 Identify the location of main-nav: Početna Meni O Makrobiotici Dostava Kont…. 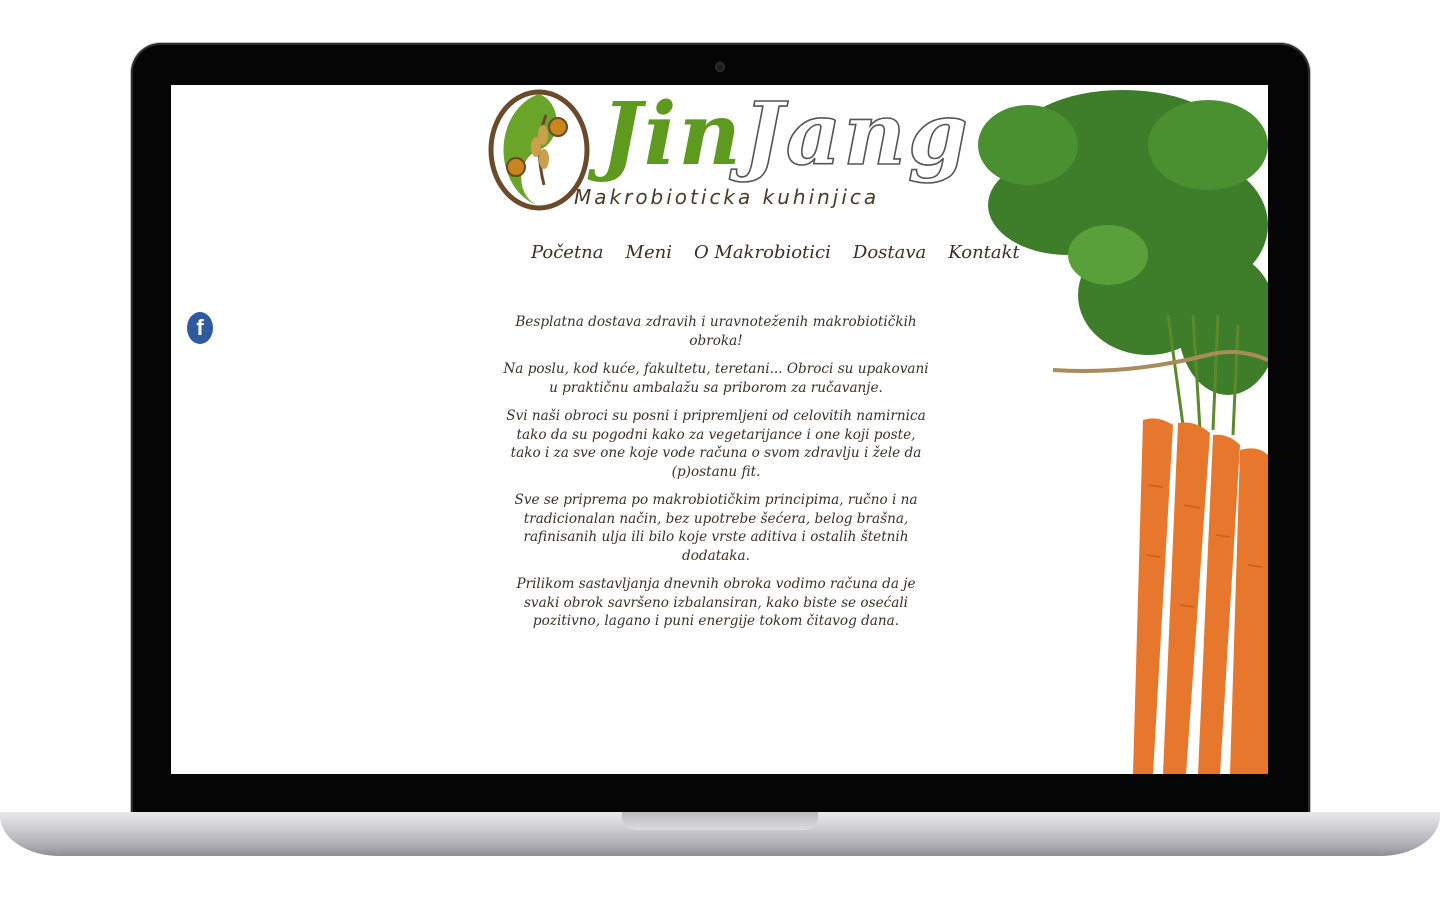
(775, 252).